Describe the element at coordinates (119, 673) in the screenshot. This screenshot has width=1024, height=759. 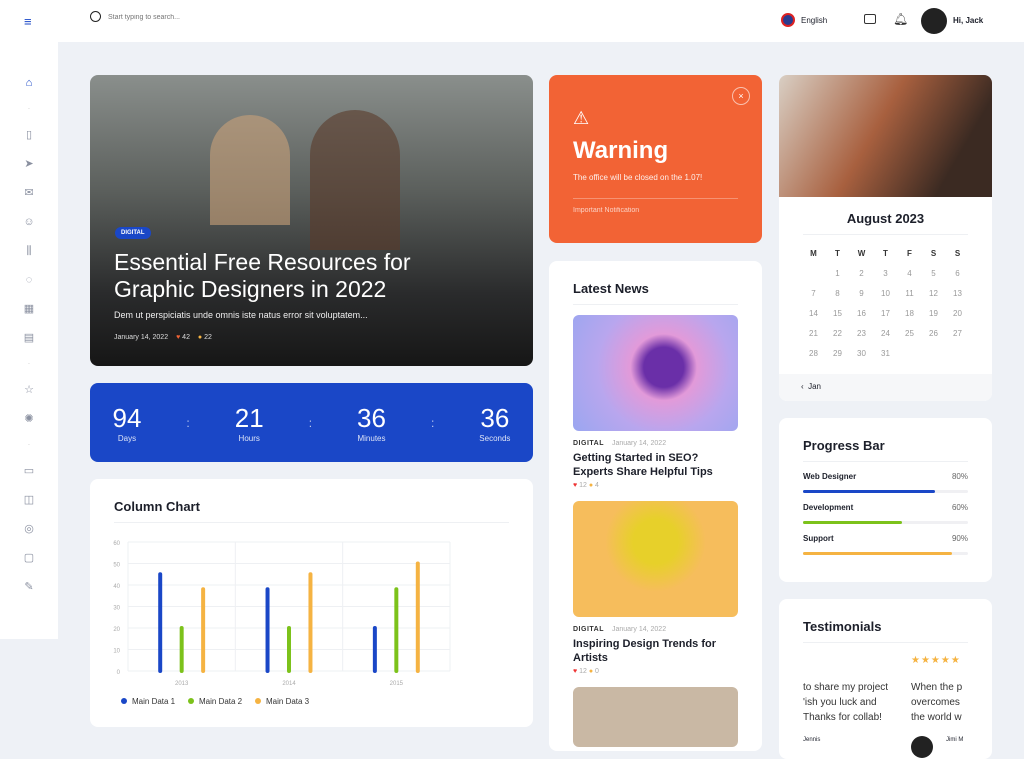
I see `y-tick-label: 0` at that location.